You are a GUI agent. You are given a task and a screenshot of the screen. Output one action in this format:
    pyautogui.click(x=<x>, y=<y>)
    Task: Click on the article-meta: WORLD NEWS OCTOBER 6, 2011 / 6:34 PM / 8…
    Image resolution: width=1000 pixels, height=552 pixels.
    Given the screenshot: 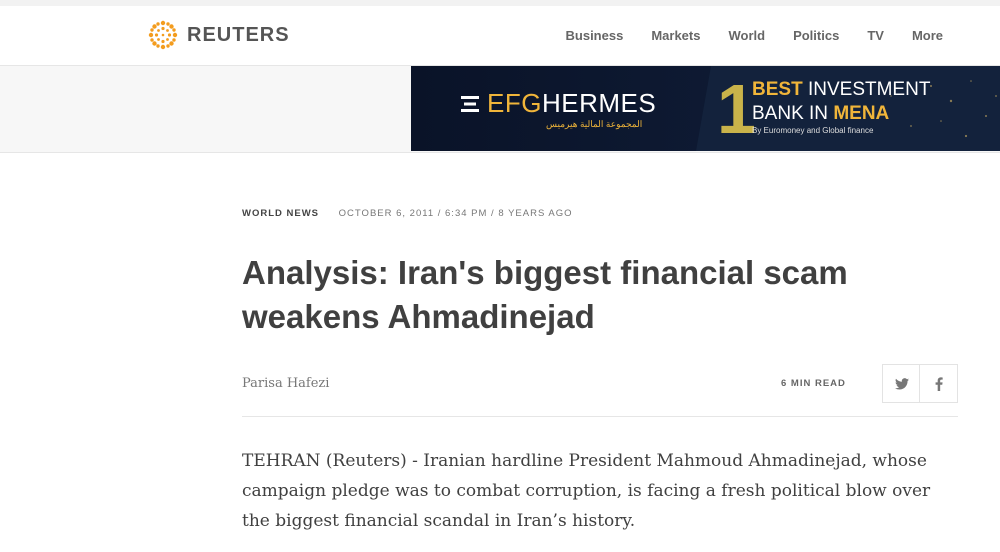 What is the action you would take?
    pyautogui.click(x=407, y=213)
    